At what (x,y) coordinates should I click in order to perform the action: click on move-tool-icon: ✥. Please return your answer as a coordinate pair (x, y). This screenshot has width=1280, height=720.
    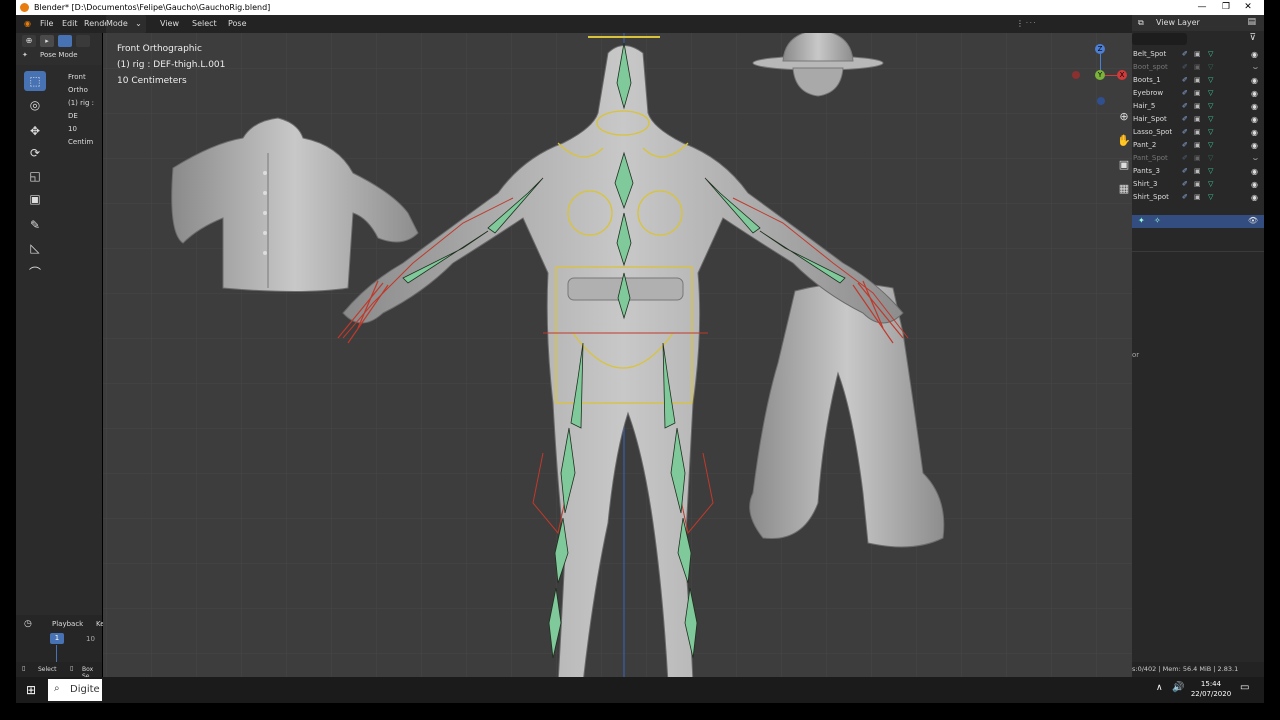
    Looking at the image, I should click on (35, 131).